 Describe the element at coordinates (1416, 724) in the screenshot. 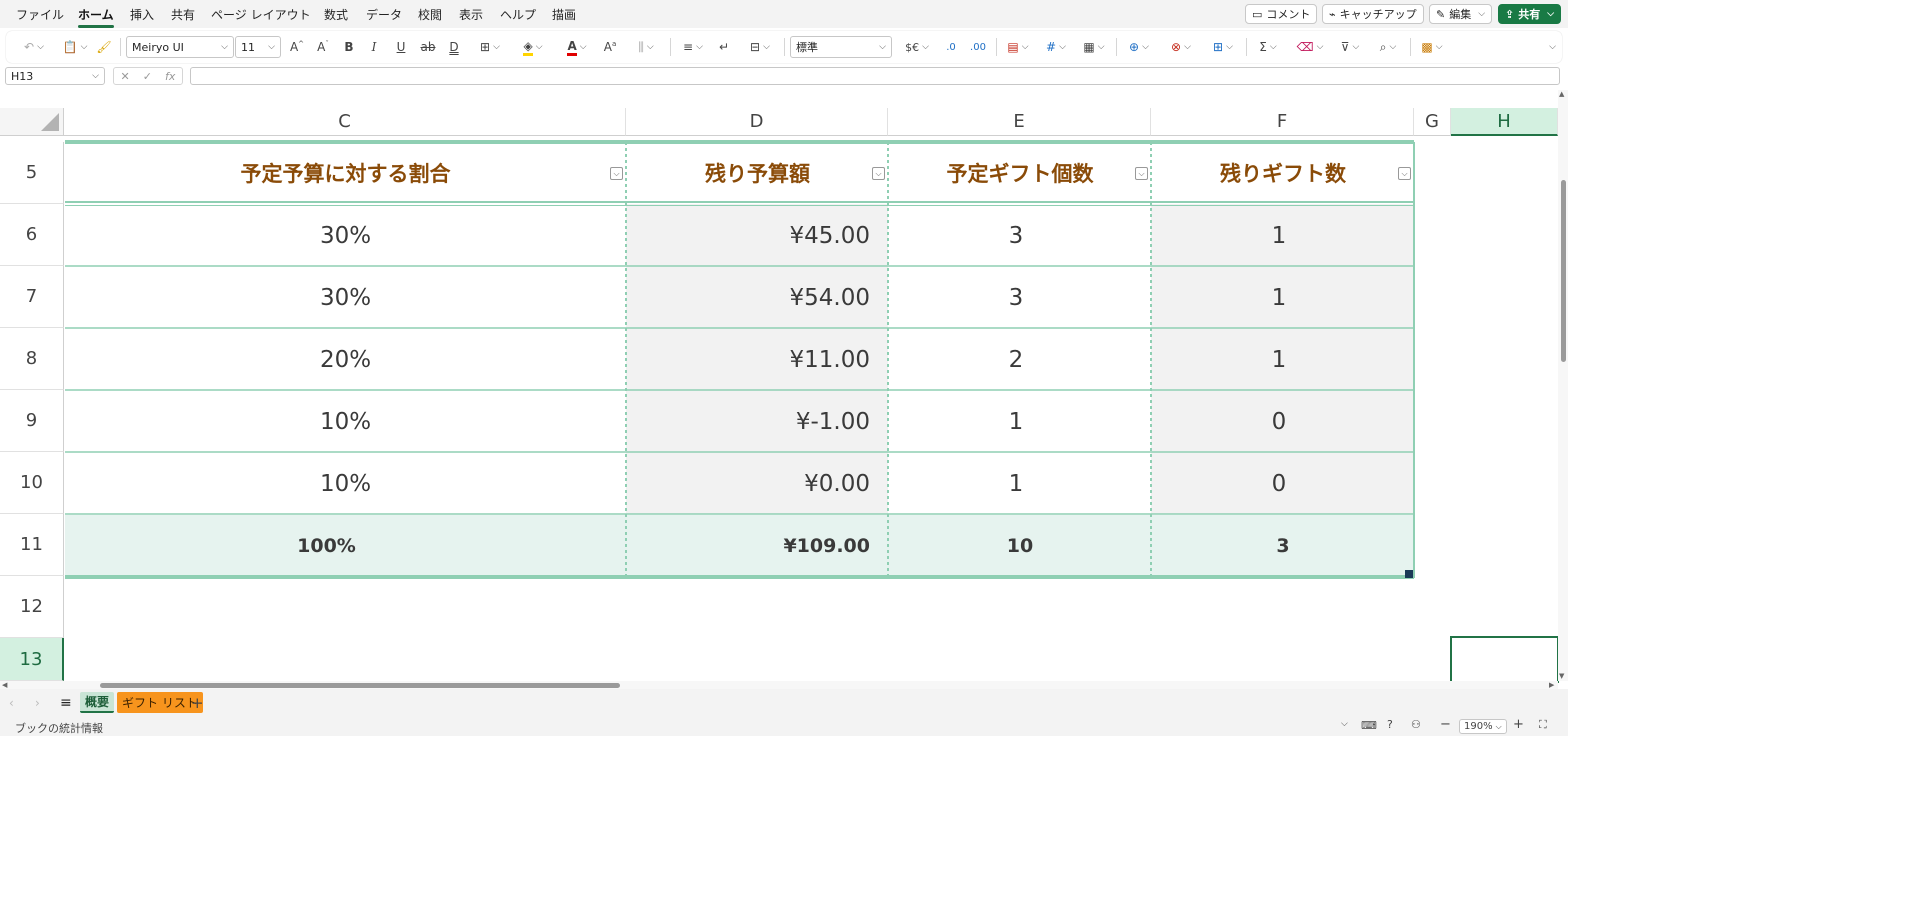

I see `accessibility-icon: ⚇` at that location.